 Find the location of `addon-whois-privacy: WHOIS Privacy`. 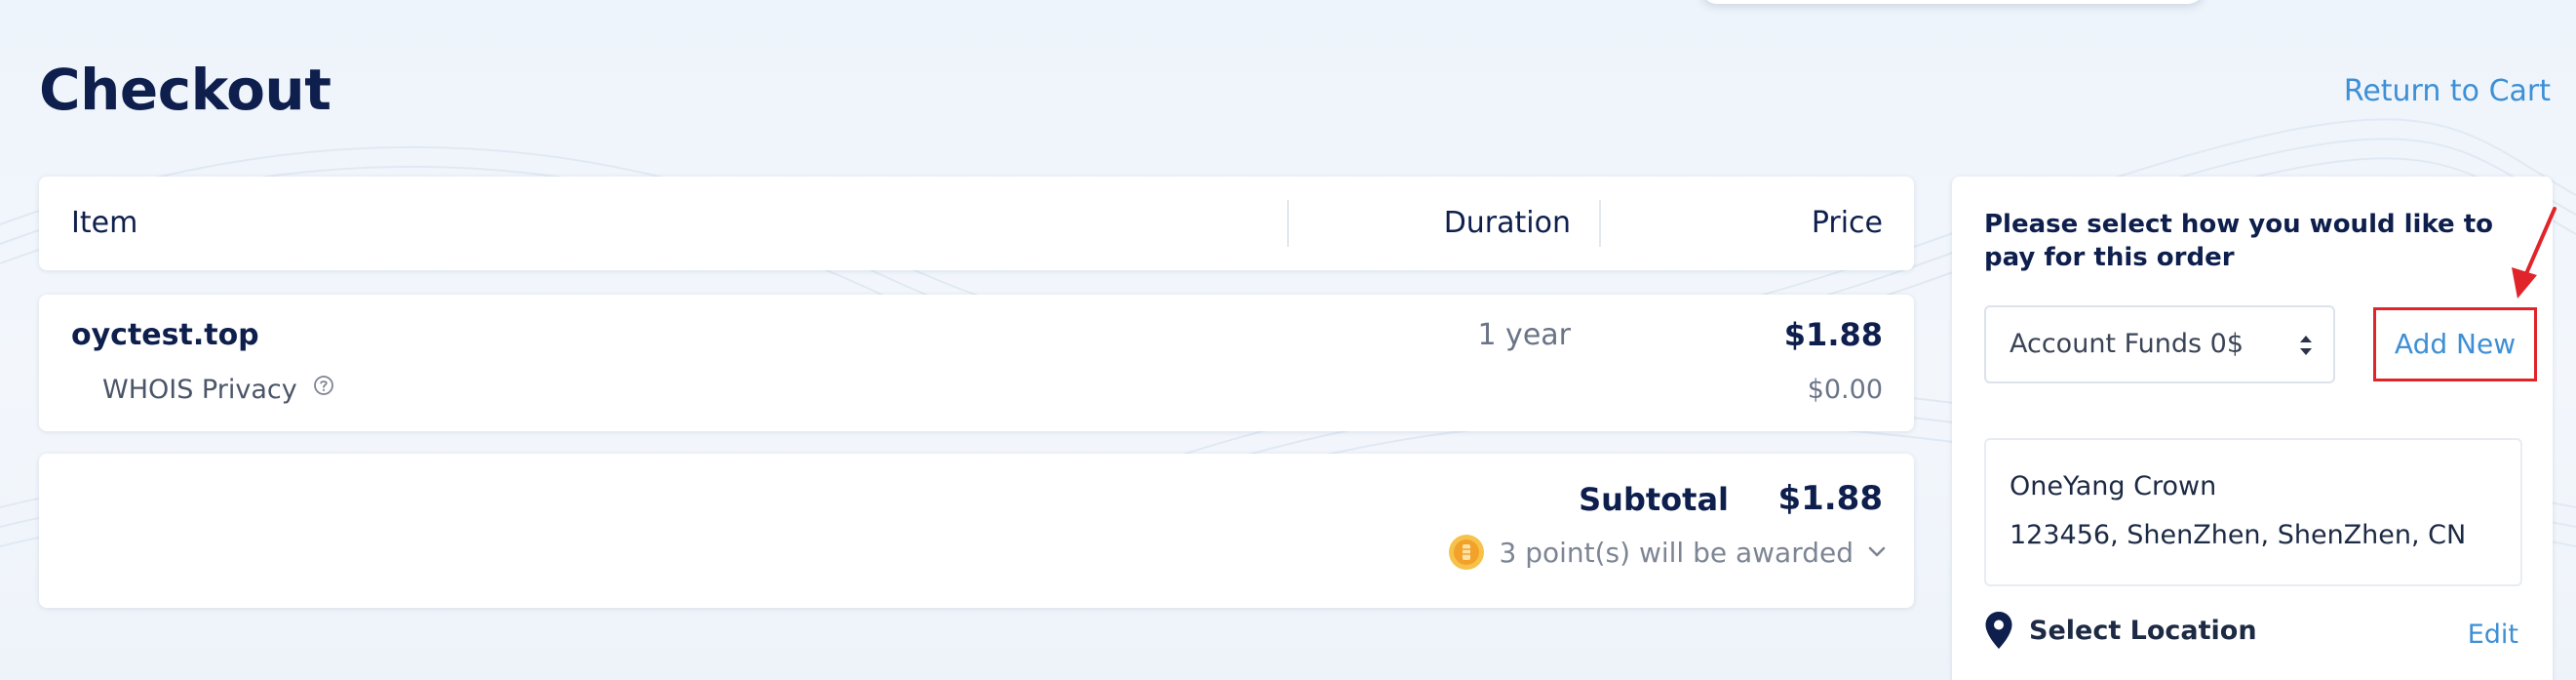

addon-whois-privacy: WHOIS Privacy is located at coordinates (218, 390).